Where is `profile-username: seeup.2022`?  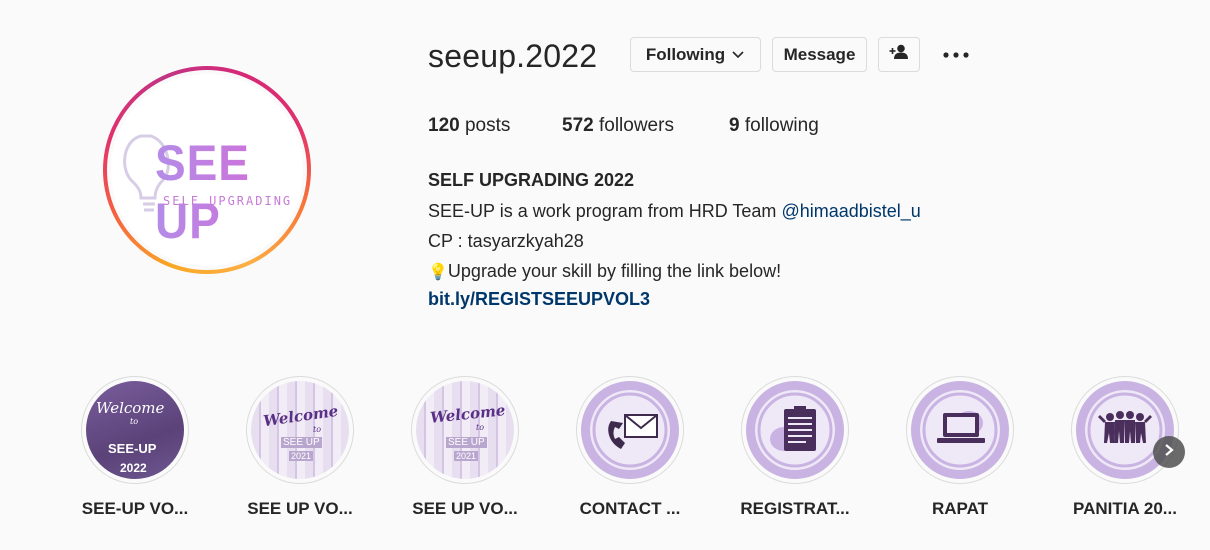
profile-username: seeup.2022 is located at coordinates (513, 56).